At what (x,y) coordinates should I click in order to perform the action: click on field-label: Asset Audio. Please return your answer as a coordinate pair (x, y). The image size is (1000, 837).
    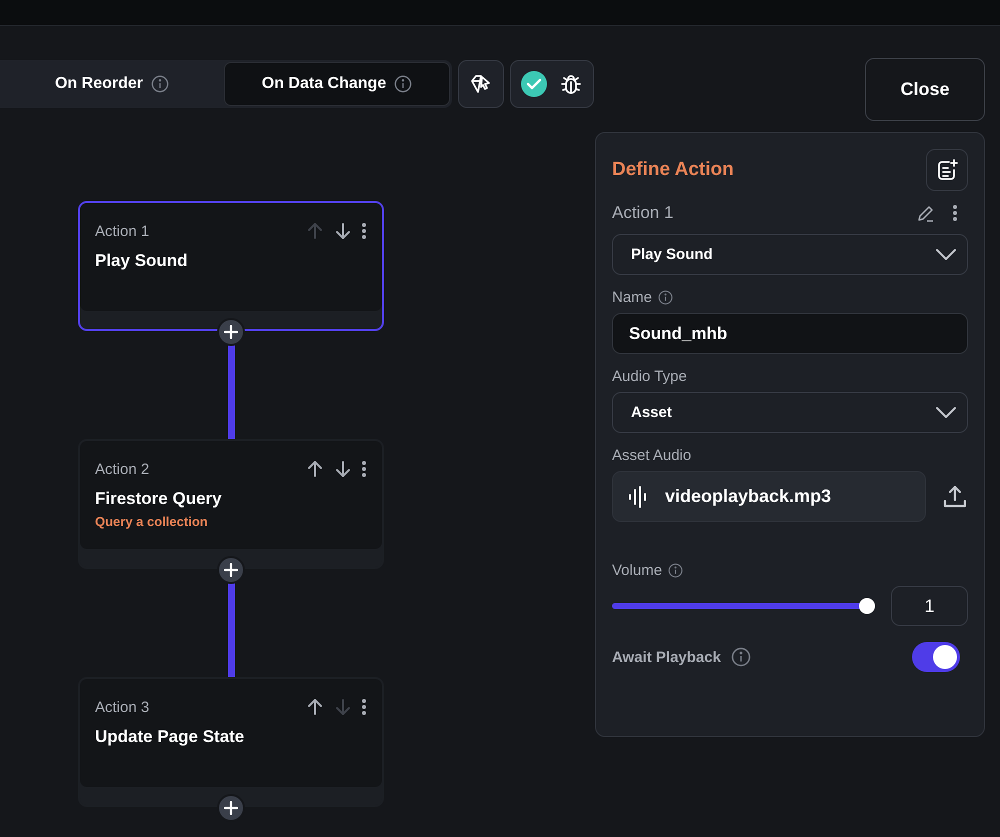
    Looking at the image, I should click on (652, 455).